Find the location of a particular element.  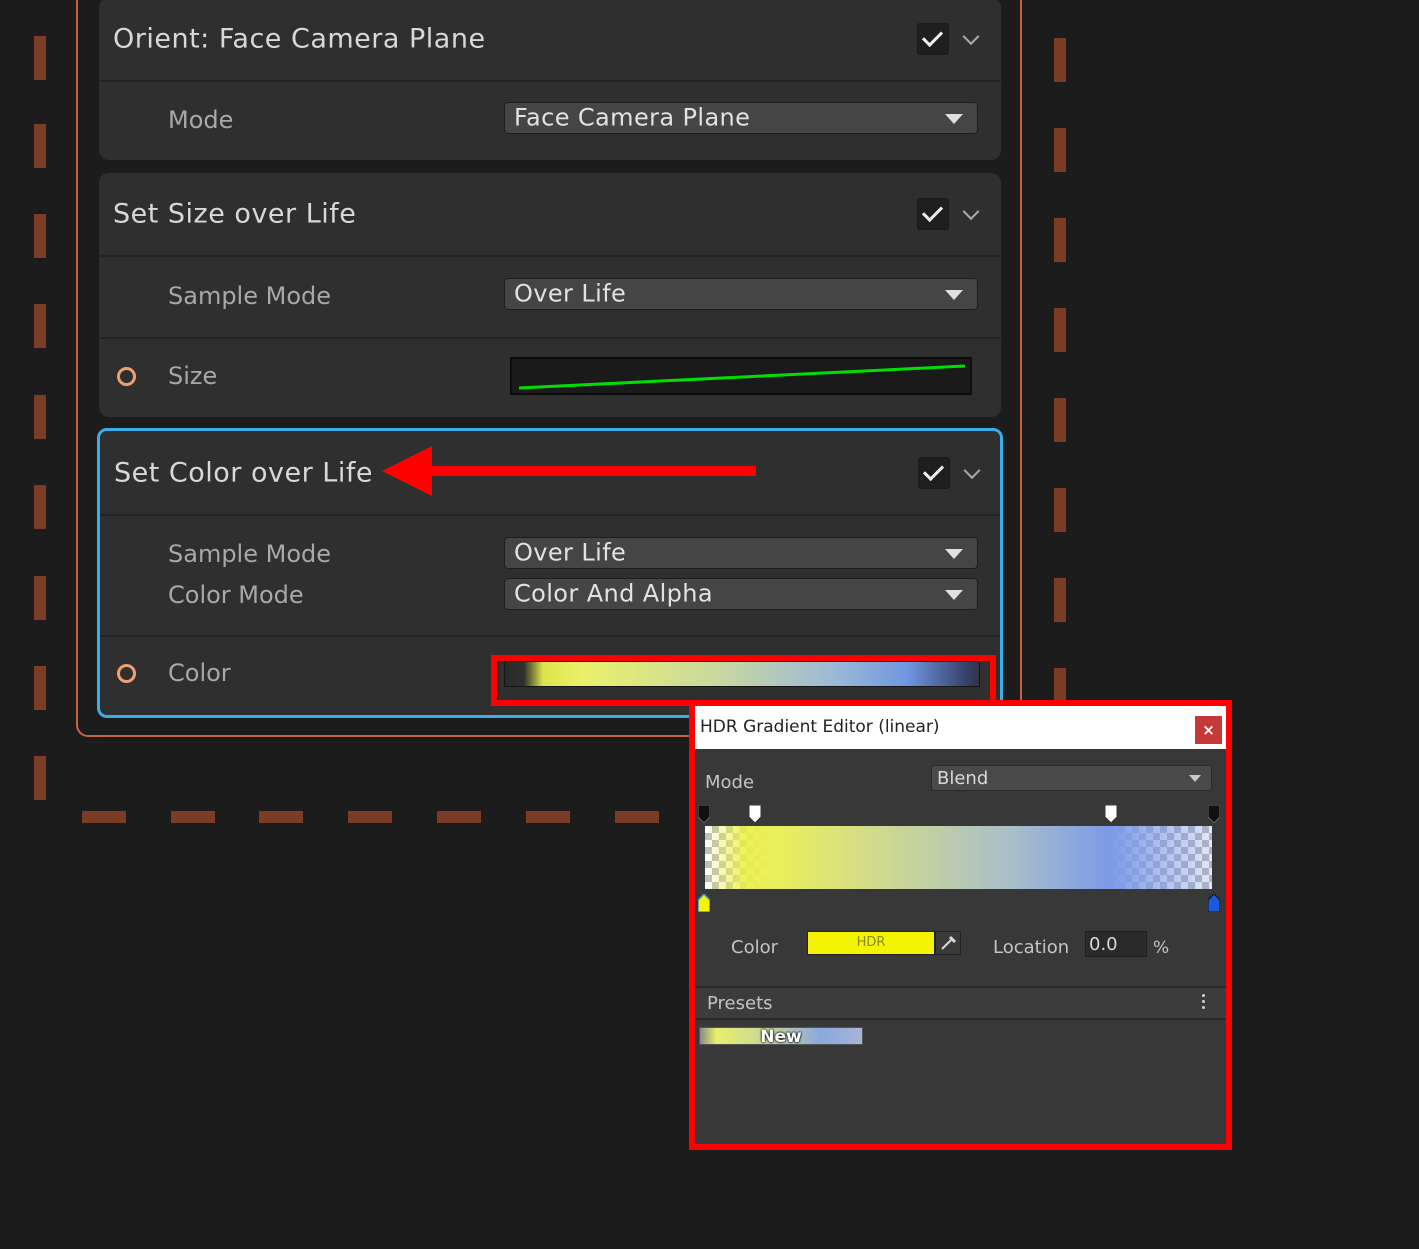

key-color-swatch: HDR is located at coordinates (871, 943).